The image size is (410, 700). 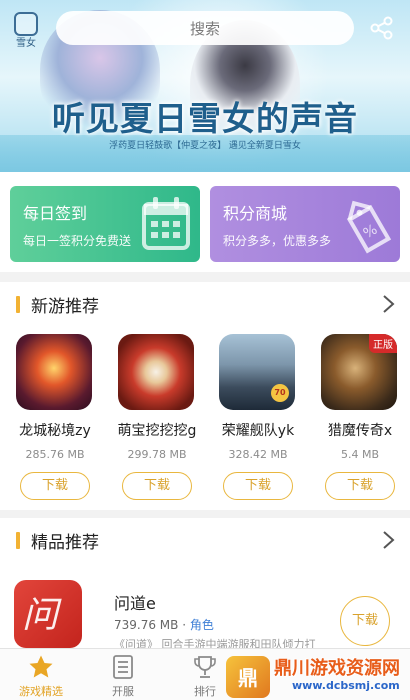 I want to click on watermark-logo: 鼎, so click(x=248, y=677).